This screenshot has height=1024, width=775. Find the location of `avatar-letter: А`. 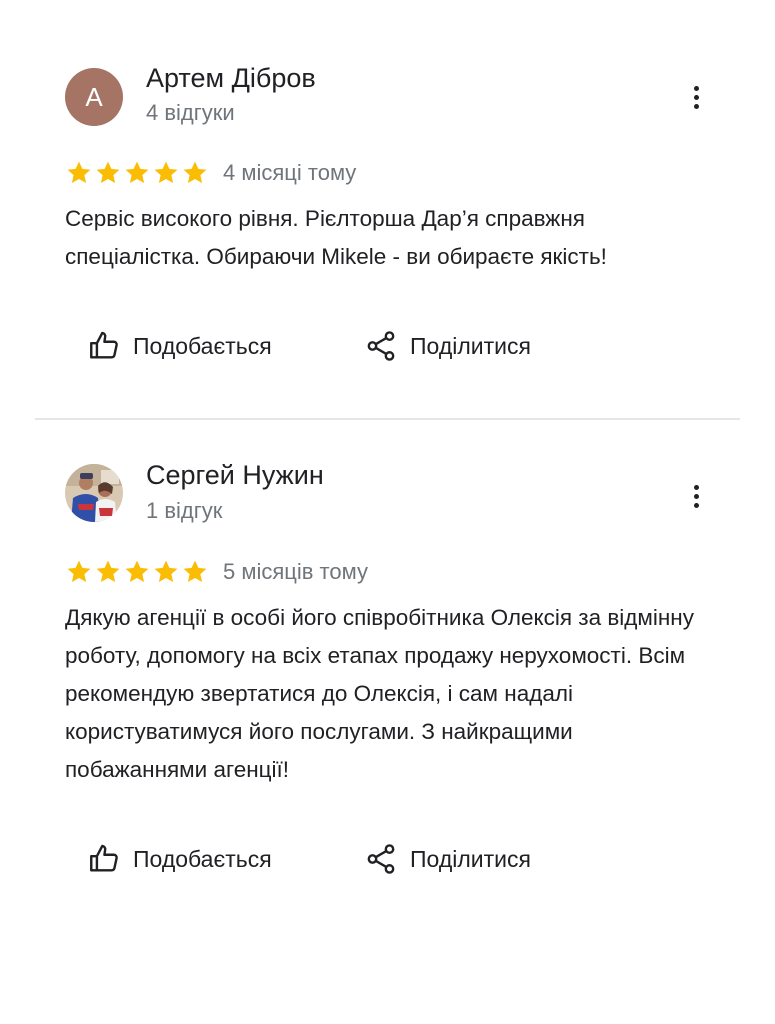

avatar-letter: А is located at coordinates (94, 97).